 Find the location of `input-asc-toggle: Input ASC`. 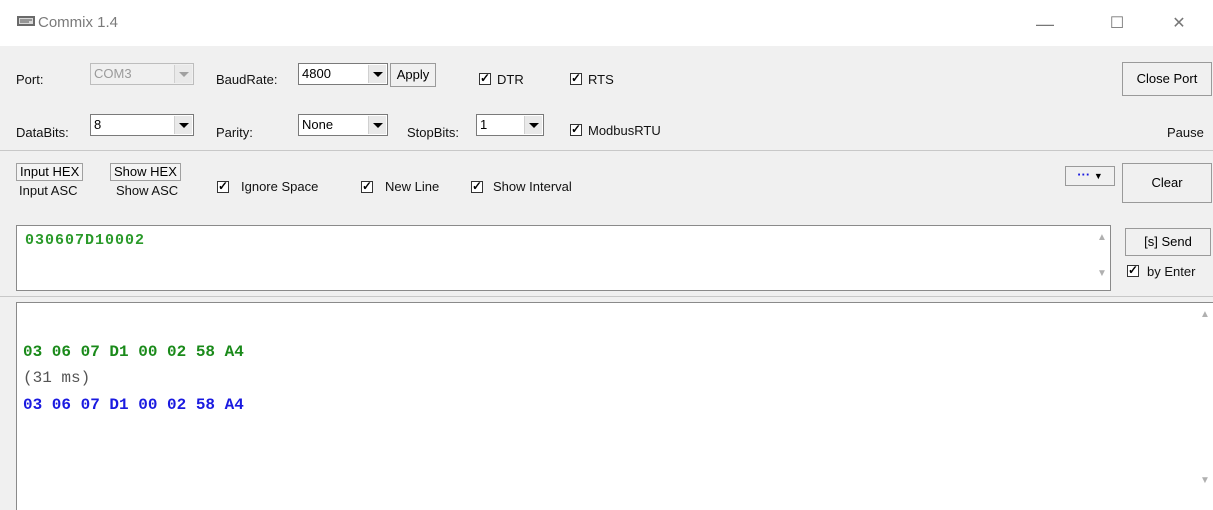

input-asc-toggle: Input ASC is located at coordinates (48, 190).